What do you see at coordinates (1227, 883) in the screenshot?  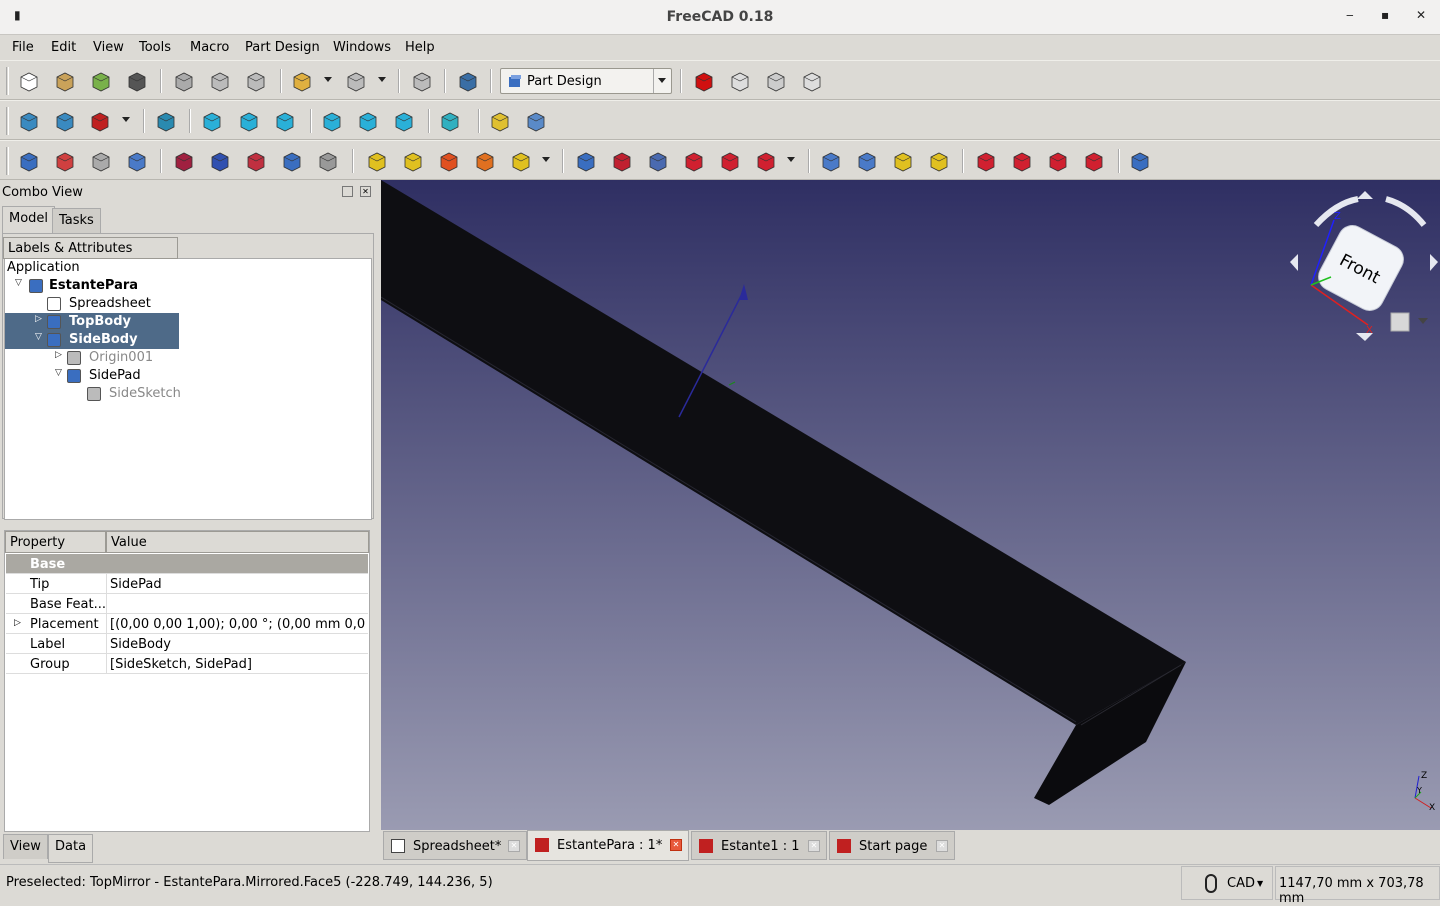 I see `navigation-style-button: CAD ▼` at bounding box center [1227, 883].